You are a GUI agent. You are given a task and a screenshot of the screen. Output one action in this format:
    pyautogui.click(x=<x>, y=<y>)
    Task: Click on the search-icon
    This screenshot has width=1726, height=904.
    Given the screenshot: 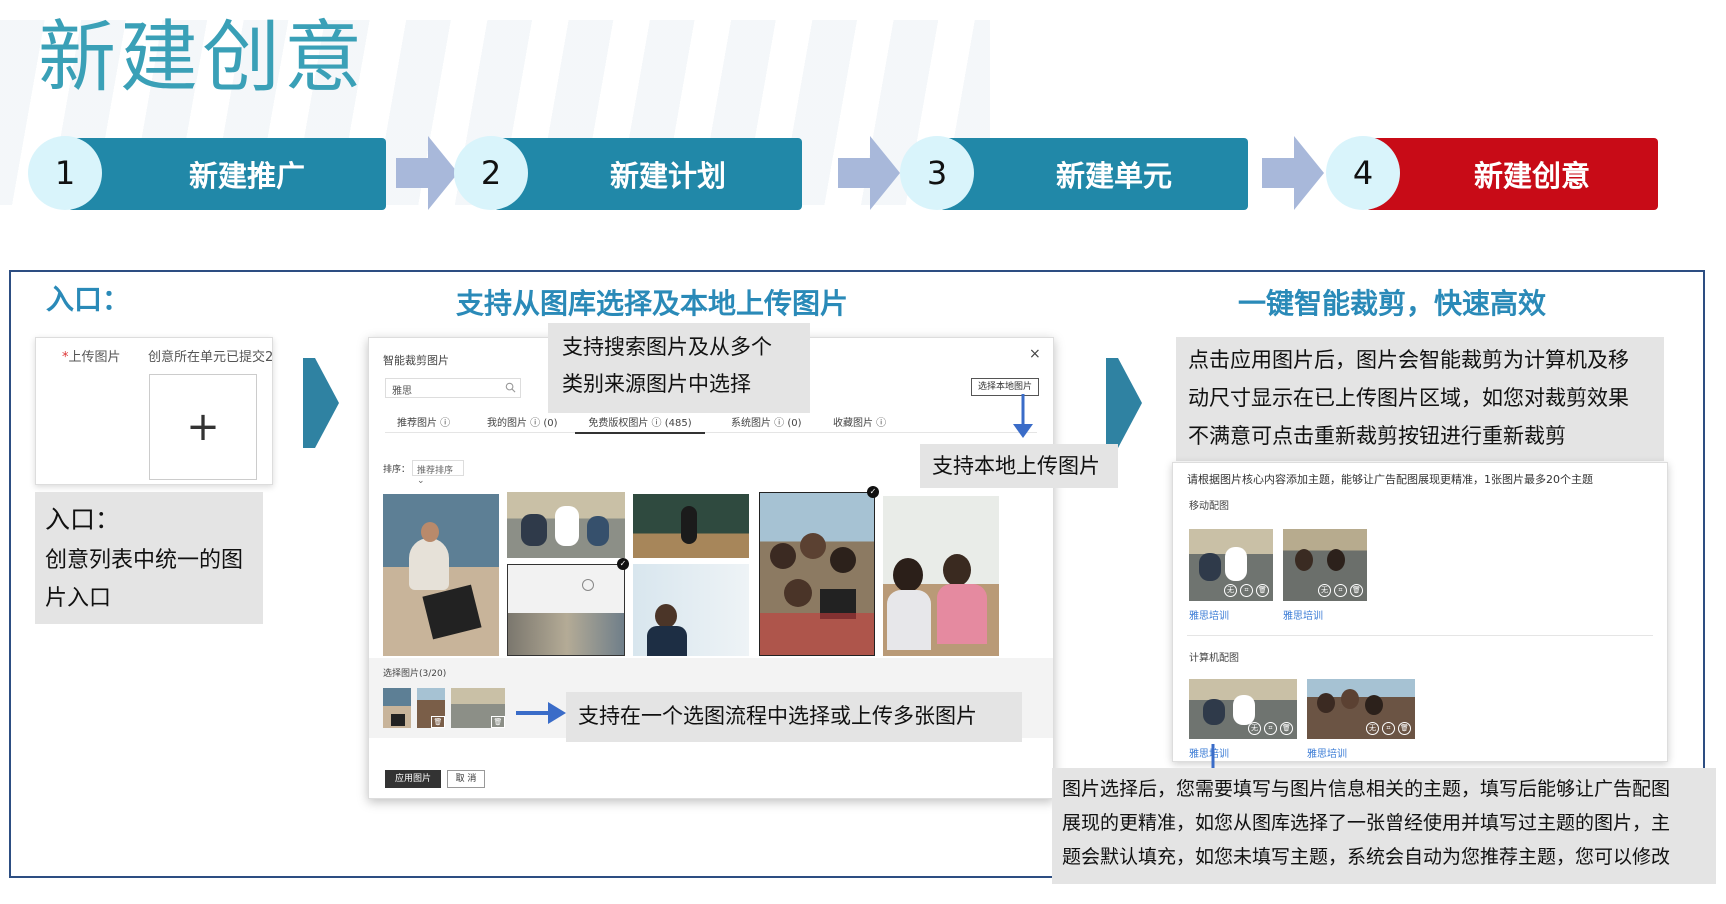 What is the action you would take?
    pyautogui.click(x=510, y=387)
    